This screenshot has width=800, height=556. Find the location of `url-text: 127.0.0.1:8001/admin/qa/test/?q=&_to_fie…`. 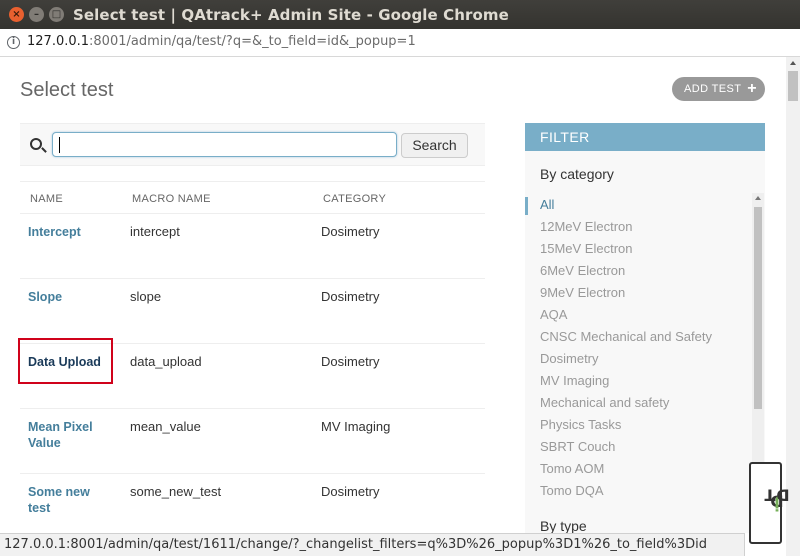

url-text: 127.0.0.1:8001/admin/qa/test/?q=&_to_fie… is located at coordinates (221, 41).